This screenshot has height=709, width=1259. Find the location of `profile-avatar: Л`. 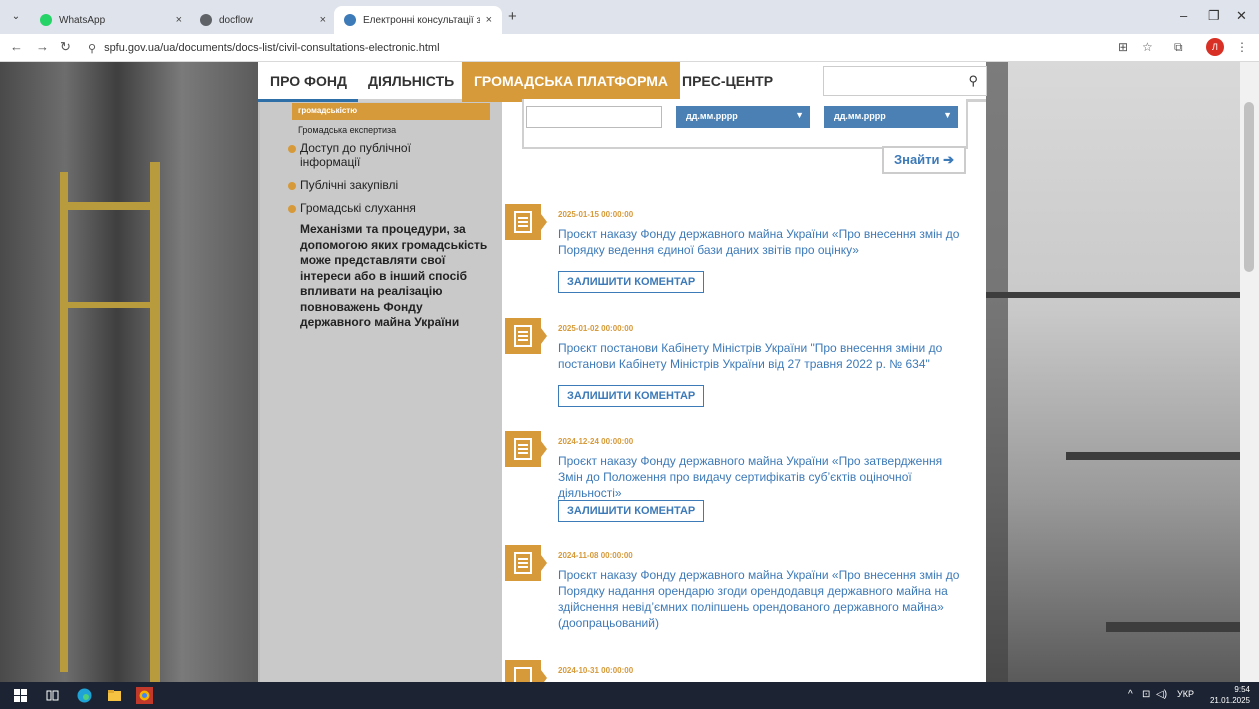

profile-avatar: Л is located at coordinates (1215, 47).